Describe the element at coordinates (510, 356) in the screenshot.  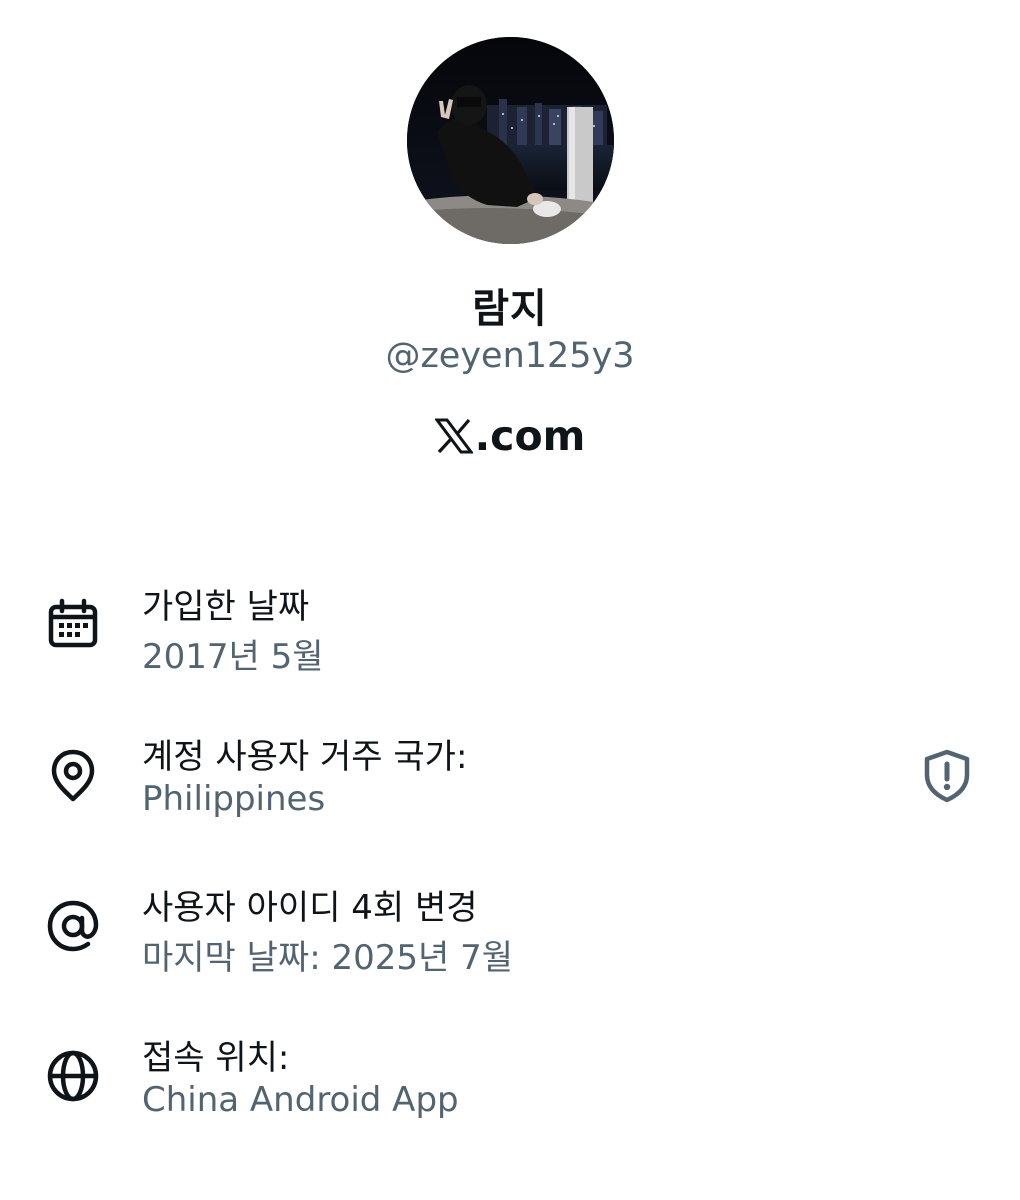
I see `username-handle: @zeyen125y3` at that location.